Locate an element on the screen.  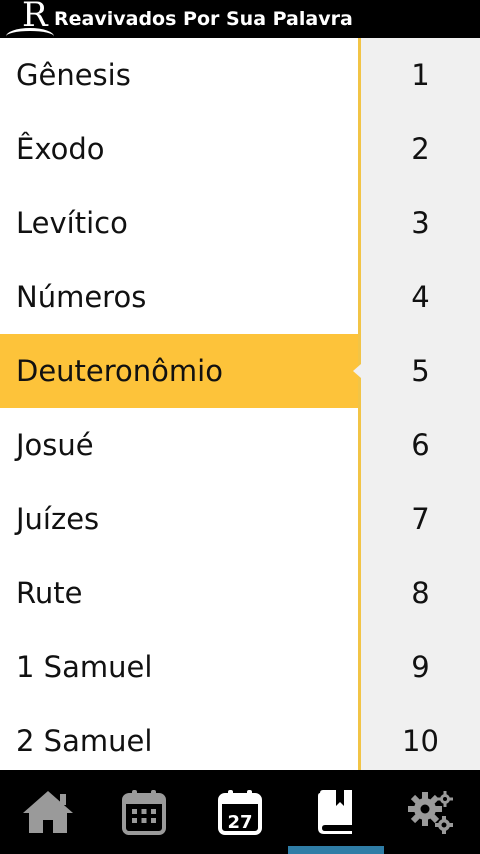
gears-icon is located at coordinates (430, 812).